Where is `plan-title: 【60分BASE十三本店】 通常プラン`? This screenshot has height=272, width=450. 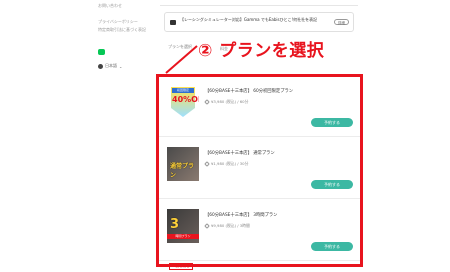 plan-title: 【60分BASE十三本店】 通常プラン is located at coordinates (240, 153).